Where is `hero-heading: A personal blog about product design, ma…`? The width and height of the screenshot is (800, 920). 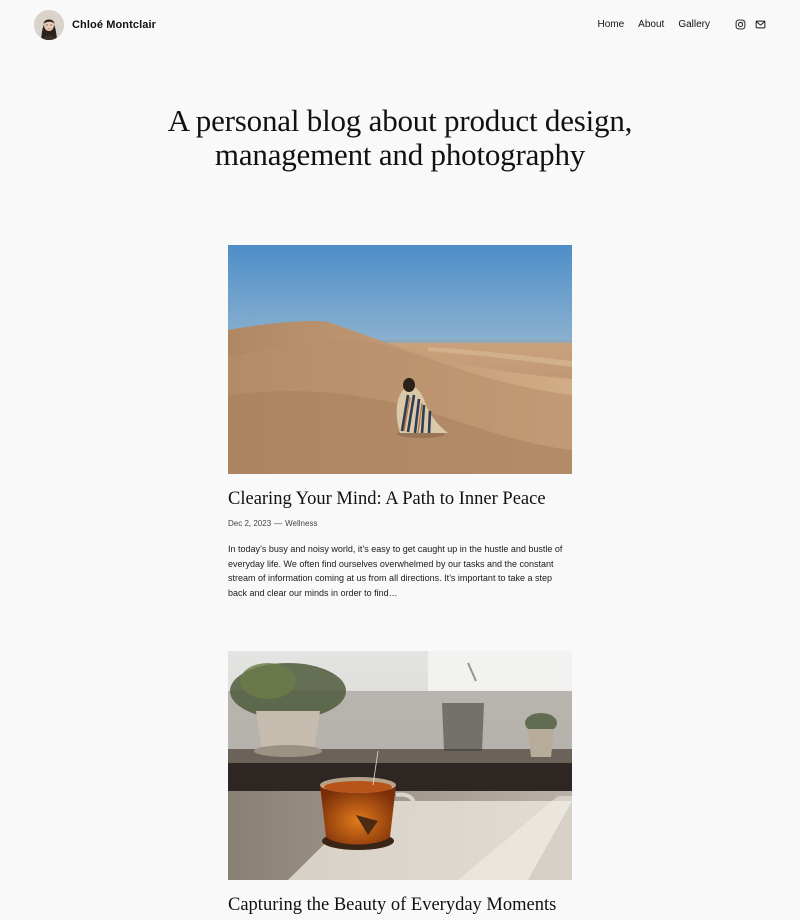
hero-heading: A personal blog about product design, ma… is located at coordinates (400, 138).